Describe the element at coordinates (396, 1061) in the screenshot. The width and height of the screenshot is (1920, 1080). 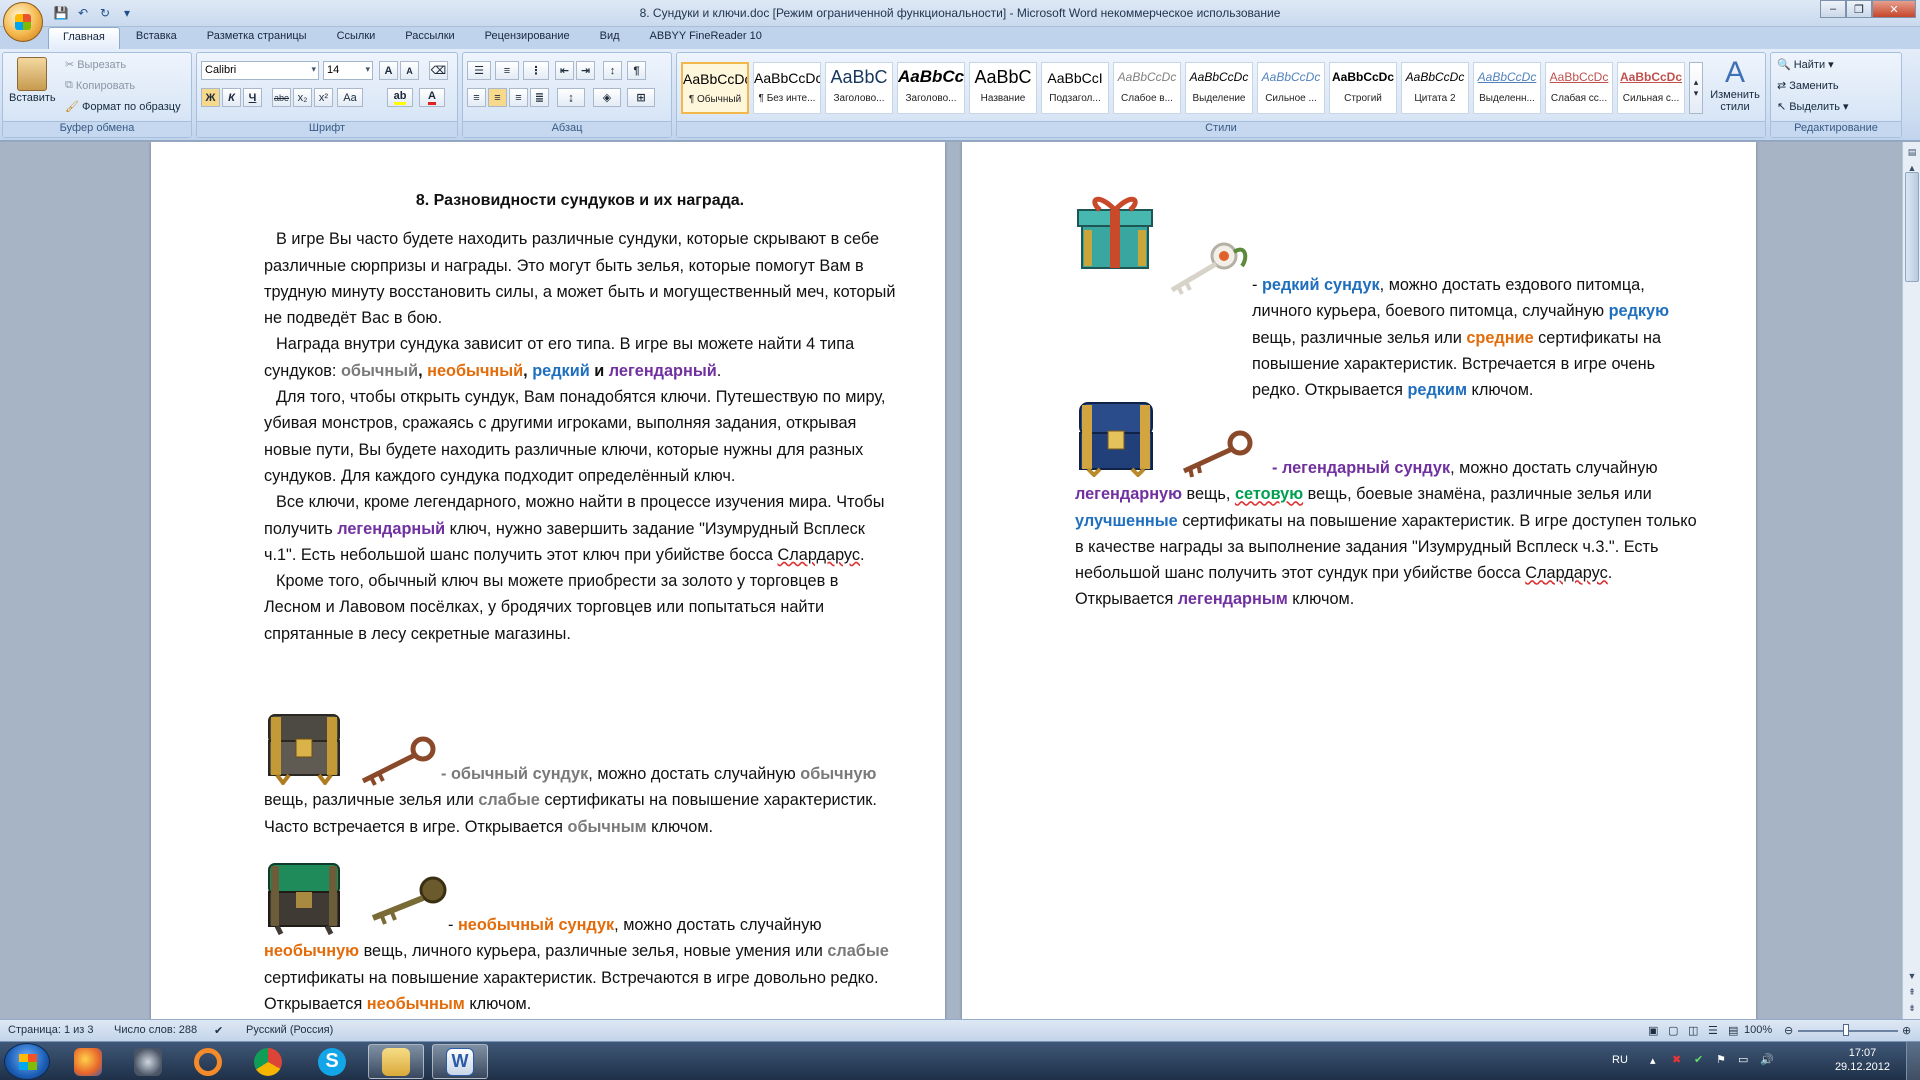
I see `taskbar-explorer` at that location.